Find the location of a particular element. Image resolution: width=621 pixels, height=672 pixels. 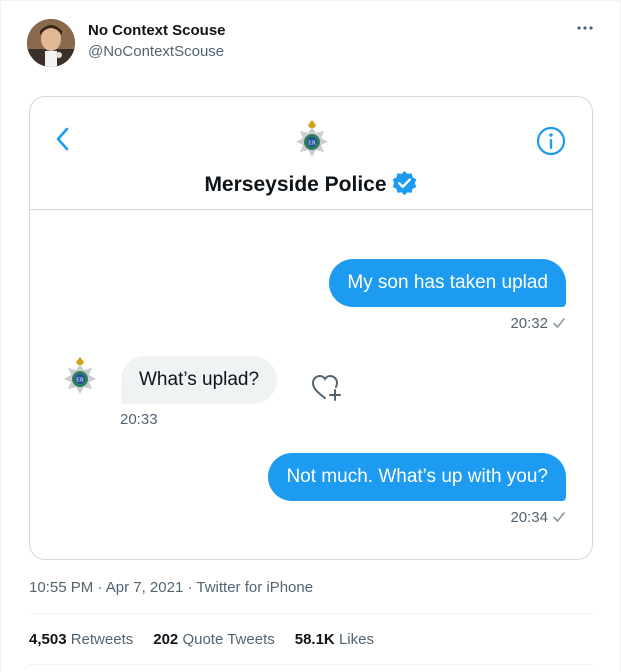

tweet-date-link: Apr 7, 2021 is located at coordinates (145, 587).